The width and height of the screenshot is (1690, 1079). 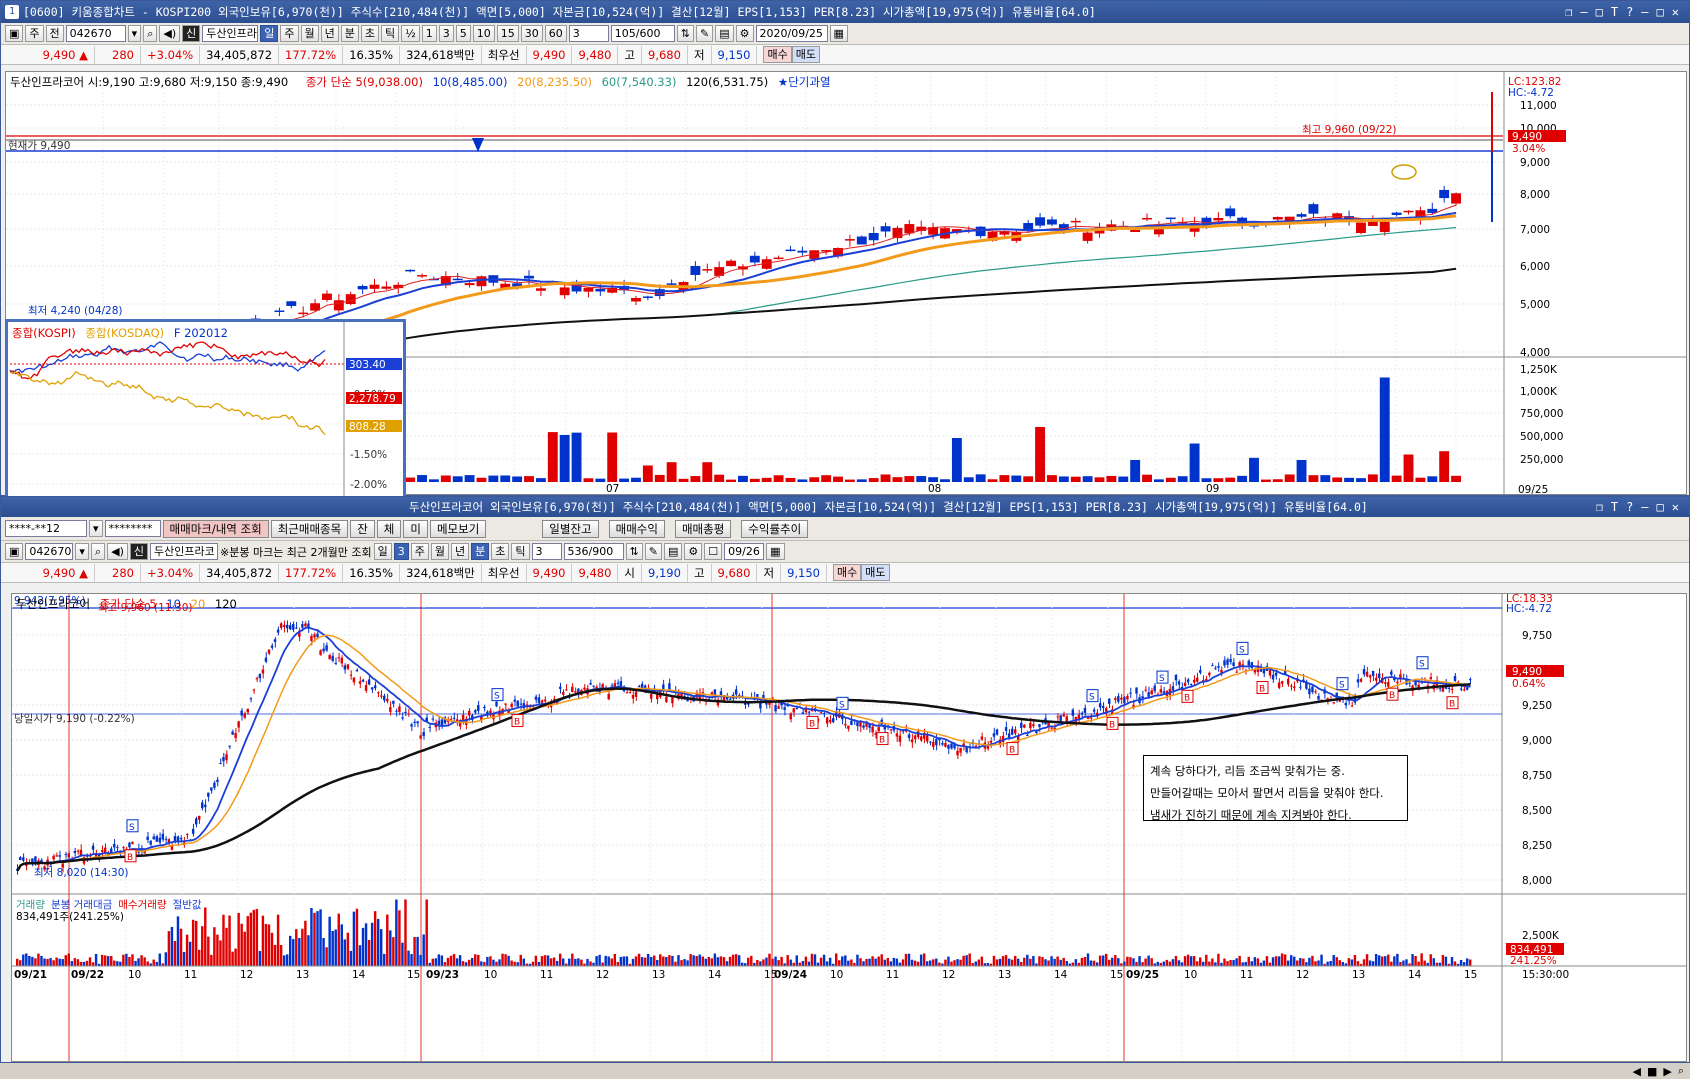 What do you see at coordinates (805, 54) in the screenshot?
I see `sell-button: 매도` at bounding box center [805, 54].